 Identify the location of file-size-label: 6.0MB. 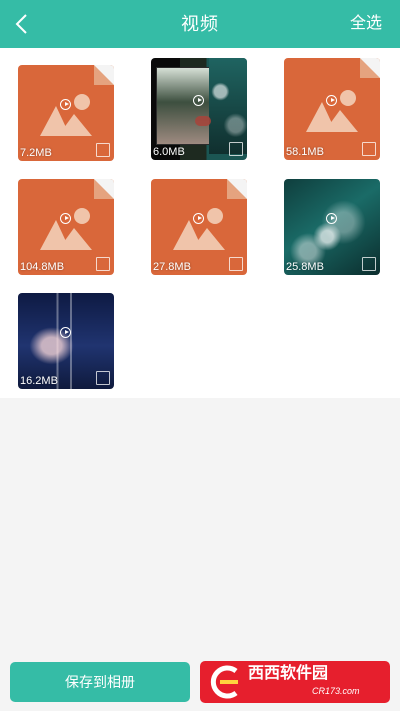
(169, 152).